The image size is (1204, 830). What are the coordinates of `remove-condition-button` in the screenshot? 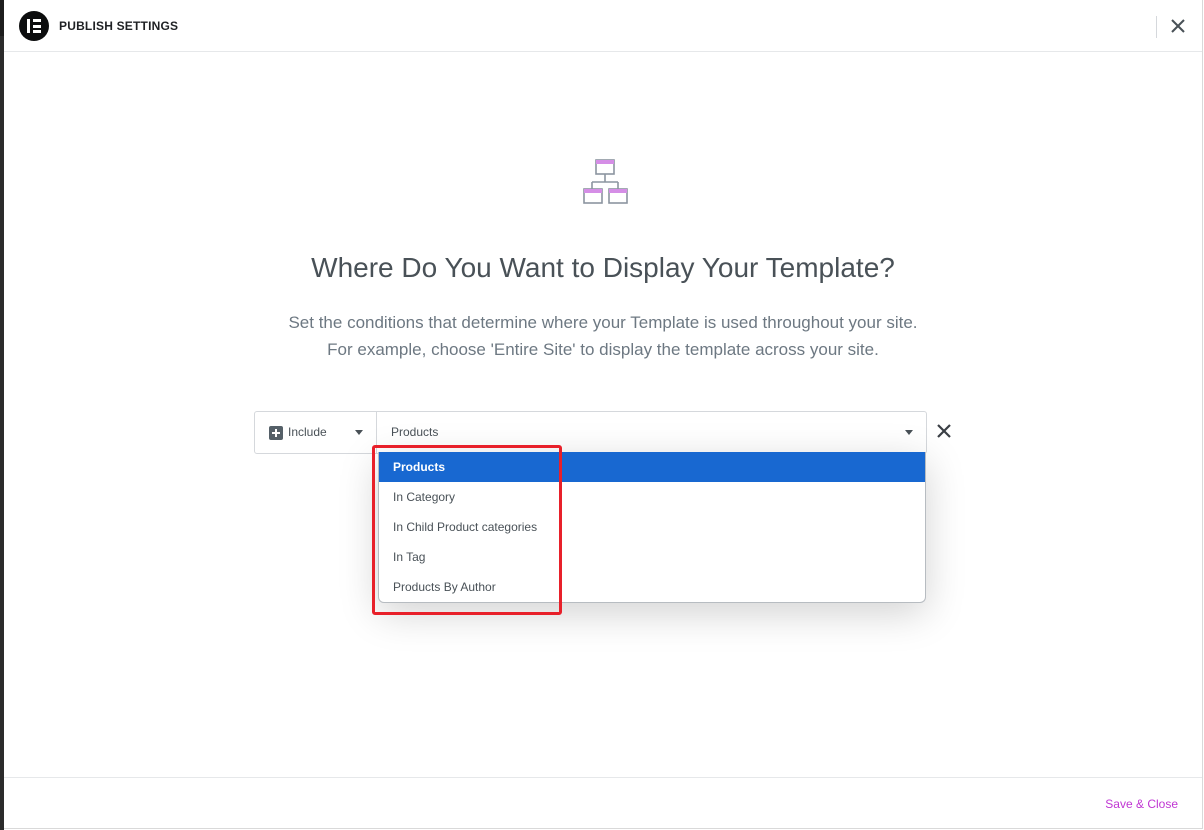 It's located at (944, 431).